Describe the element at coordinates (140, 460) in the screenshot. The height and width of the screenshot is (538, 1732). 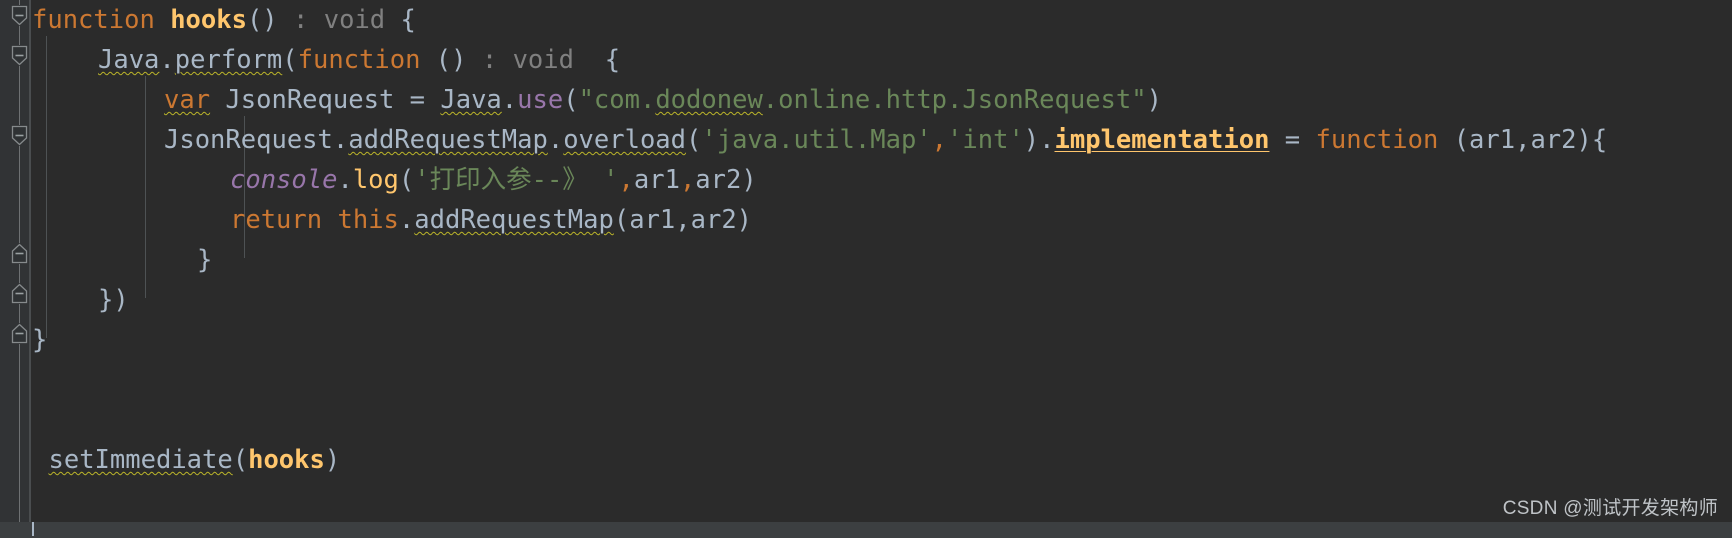
I see `code-token: setImmediate` at that location.